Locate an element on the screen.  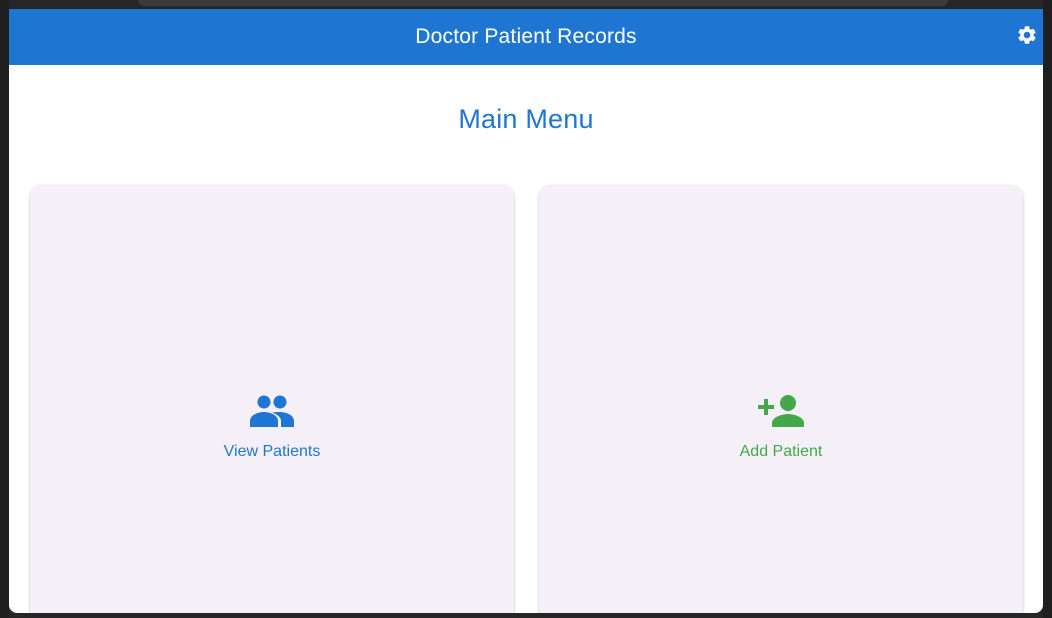
background-right-edge is located at coordinates (1047, 309).